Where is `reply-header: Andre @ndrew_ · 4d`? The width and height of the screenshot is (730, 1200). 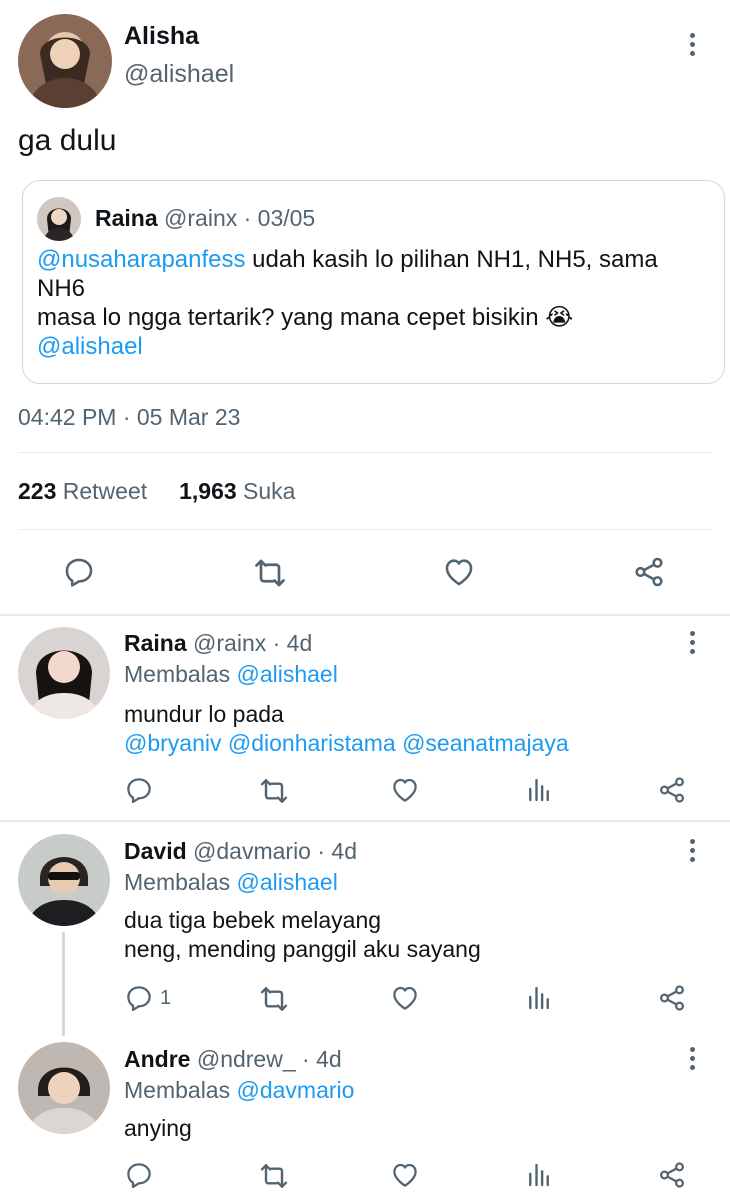
reply-header: Andre @ndrew_ · 4d is located at coordinates (233, 1059).